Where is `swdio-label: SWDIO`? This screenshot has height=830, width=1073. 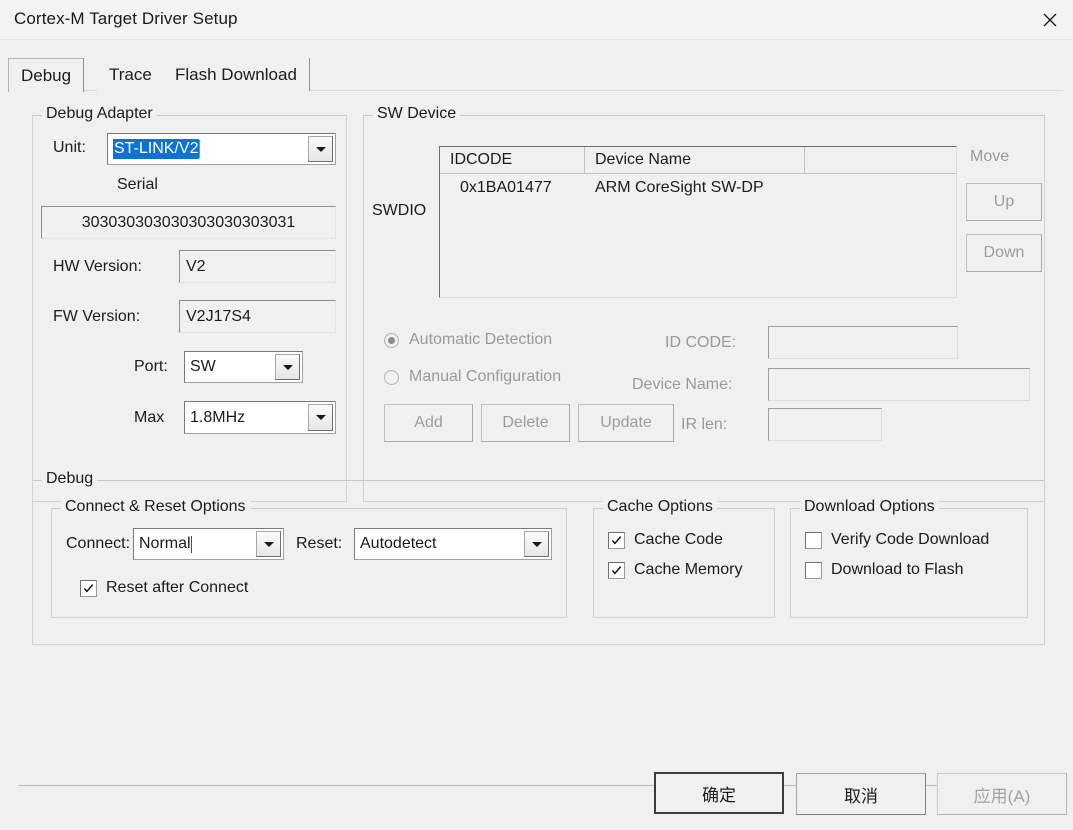
swdio-label: SWDIO is located at coordinates (399, 210).